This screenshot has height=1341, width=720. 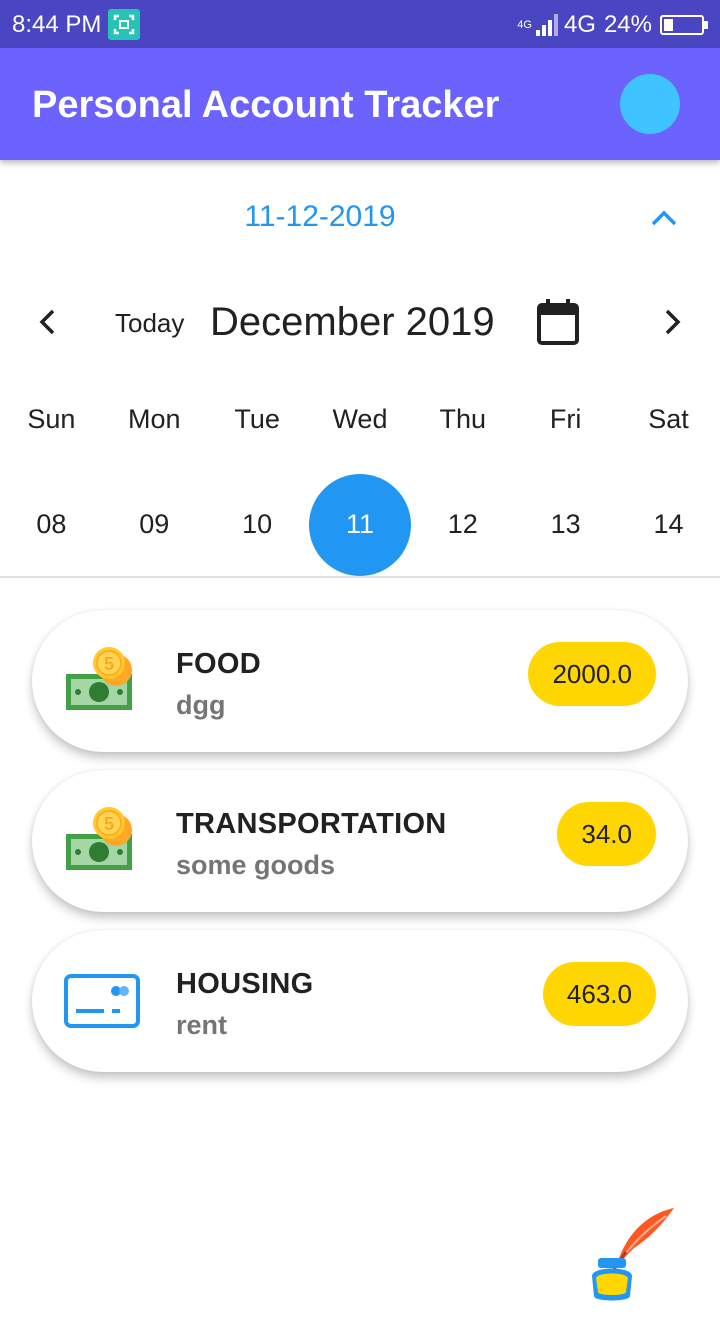 I want to click on date-row: 08 09 10 11 12 13 14, so click(x=360, y=525).